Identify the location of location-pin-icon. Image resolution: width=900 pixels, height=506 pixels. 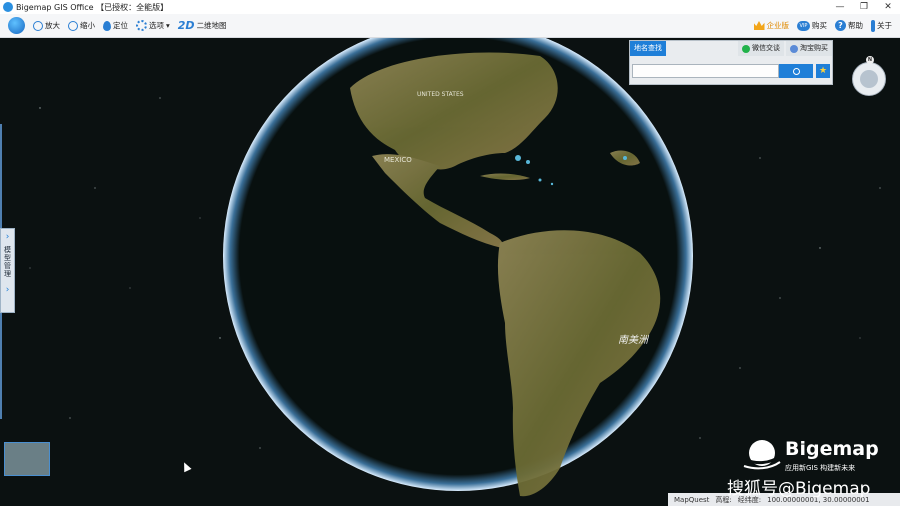
(107, 25).